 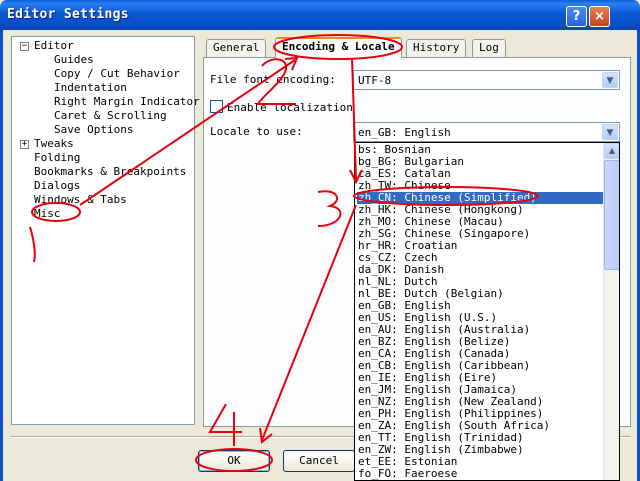 What do you see at coordinates (110, 172) in the screenshot?
I see `tree-item-bookmarks: Bookmarks & Breakpoints` at bounding box center [110, 172].